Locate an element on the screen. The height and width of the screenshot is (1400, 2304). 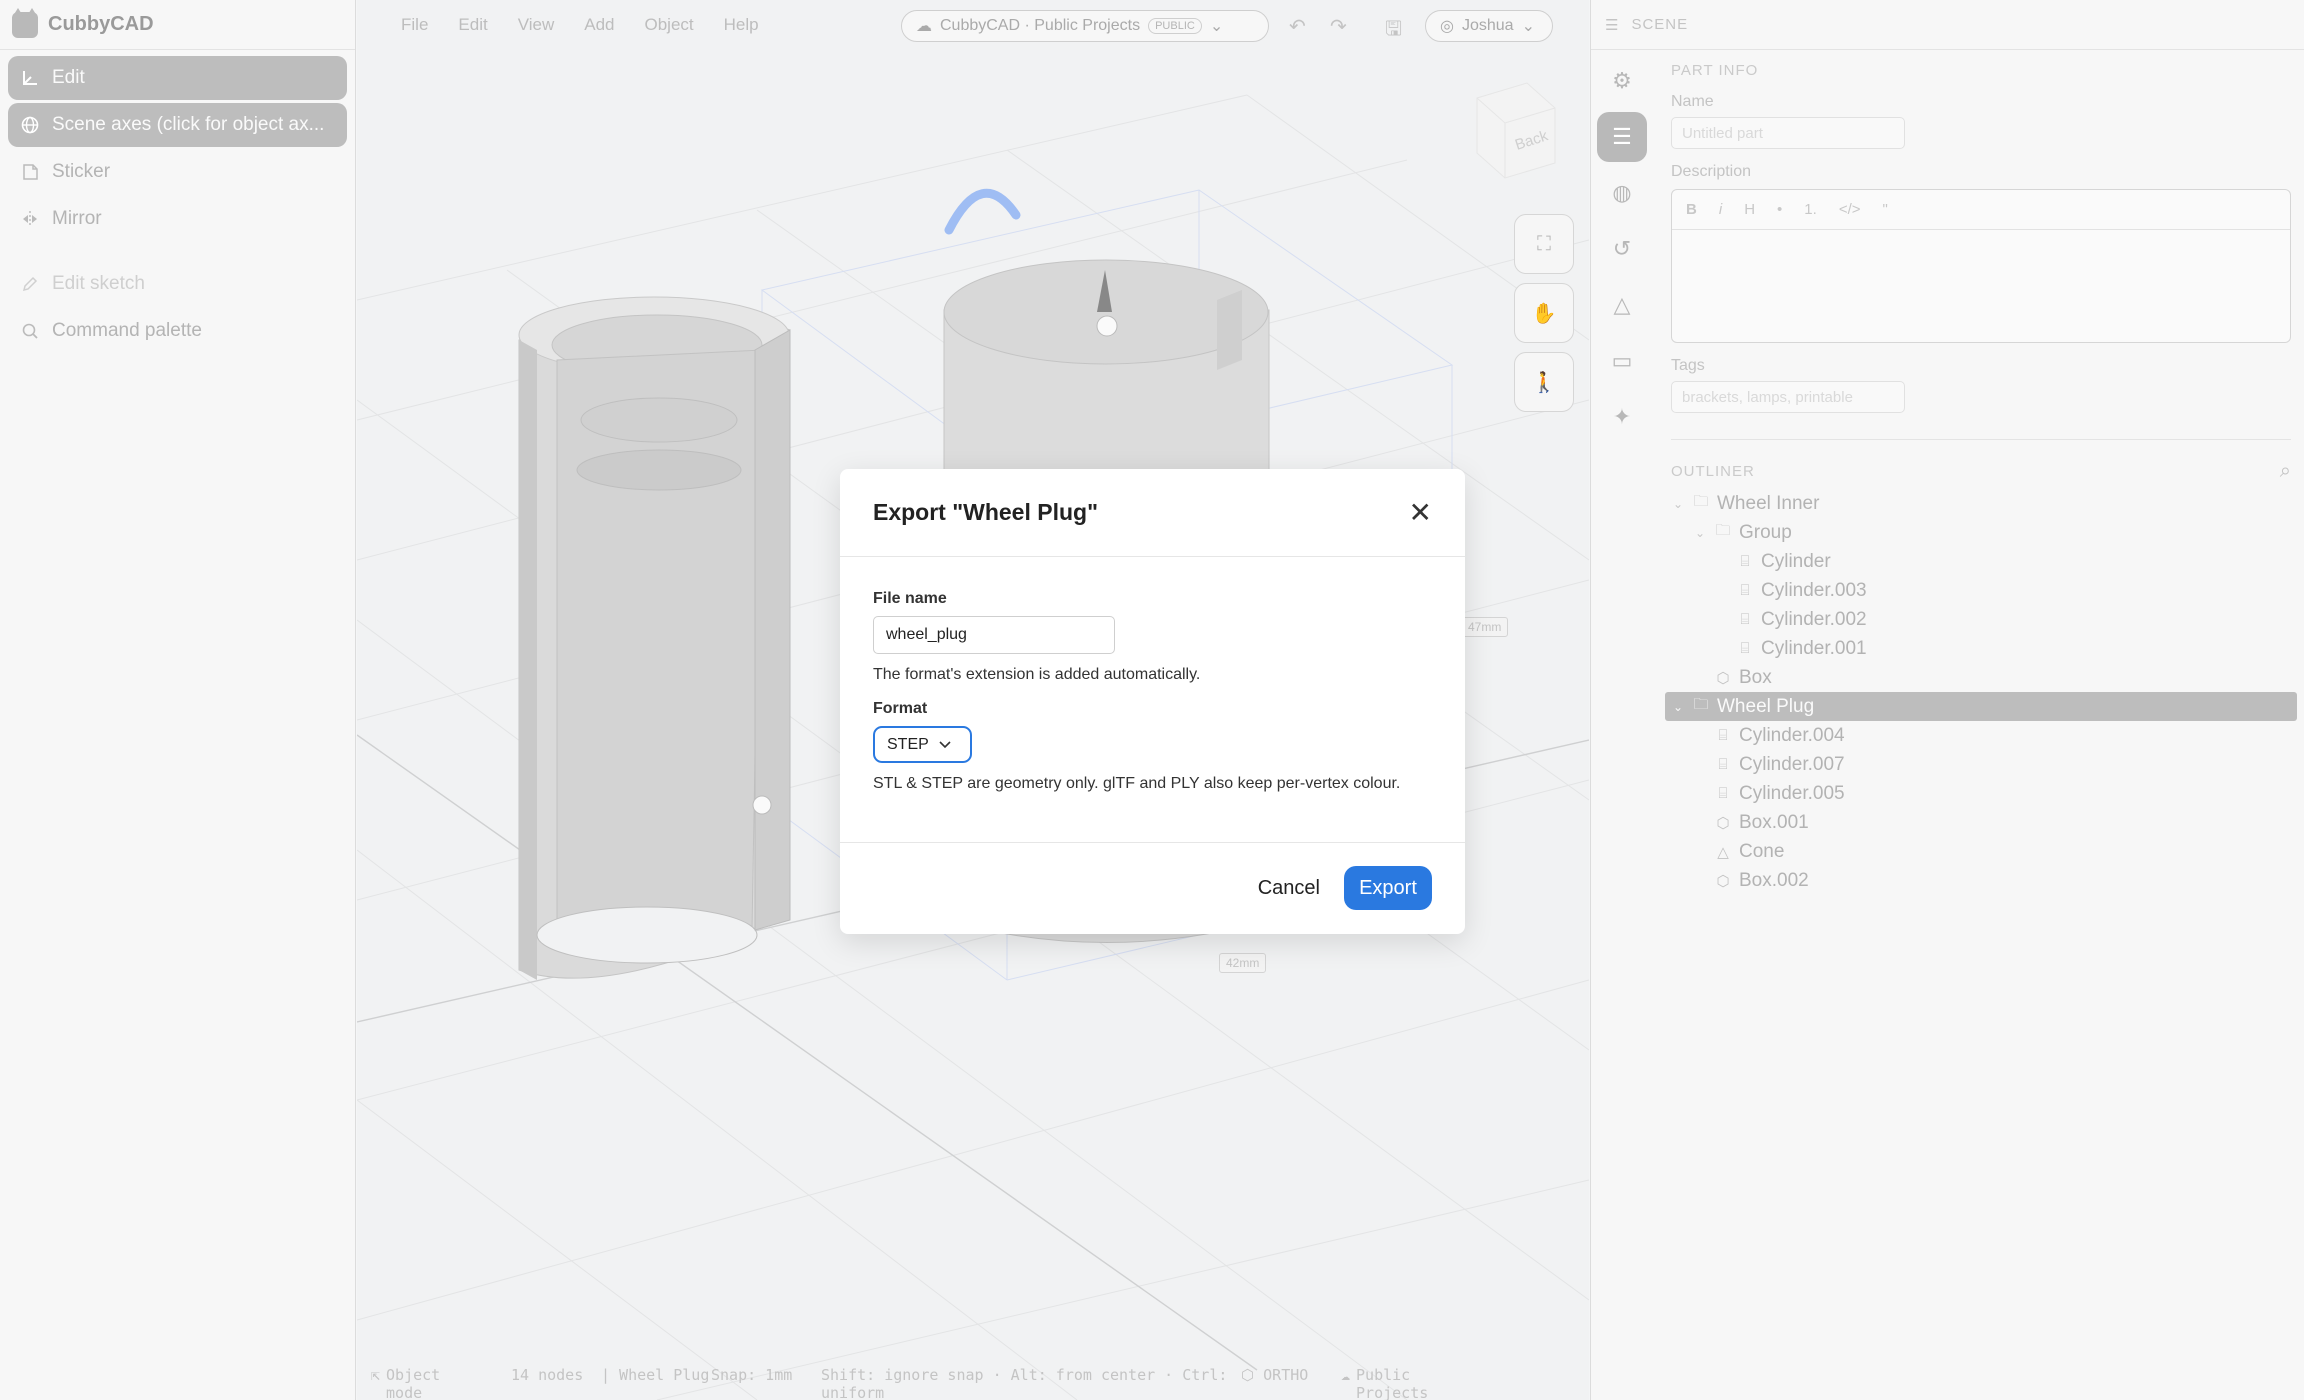
outliner-item: ⌸ Cylinder.007 is located at coordinates (1981, 764).